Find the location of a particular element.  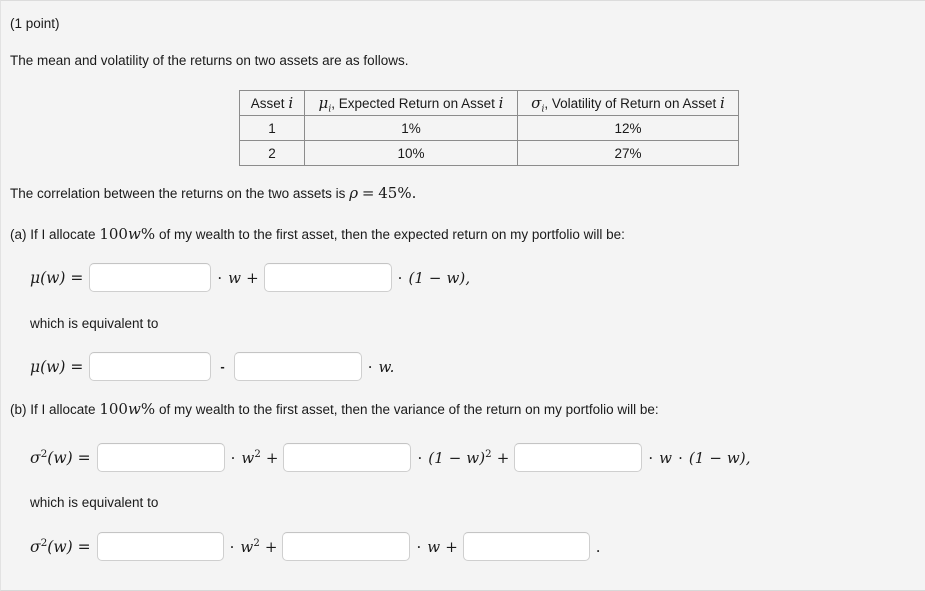

sentence-period: . is located at coordinates (414, 193).